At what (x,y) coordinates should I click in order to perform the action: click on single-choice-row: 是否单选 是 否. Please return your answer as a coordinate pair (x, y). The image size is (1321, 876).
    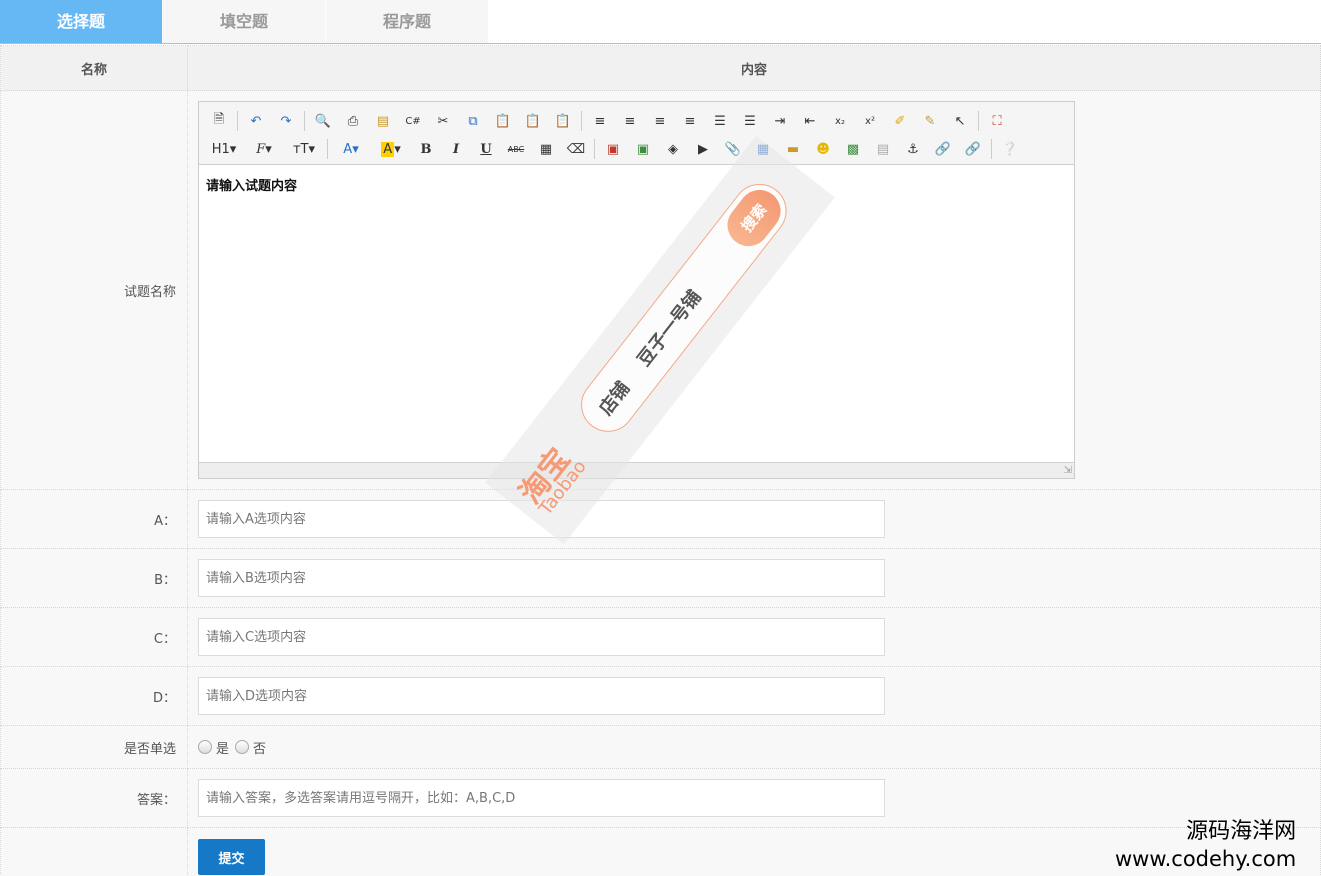
    Looking at the image, I should click on (660, 747).